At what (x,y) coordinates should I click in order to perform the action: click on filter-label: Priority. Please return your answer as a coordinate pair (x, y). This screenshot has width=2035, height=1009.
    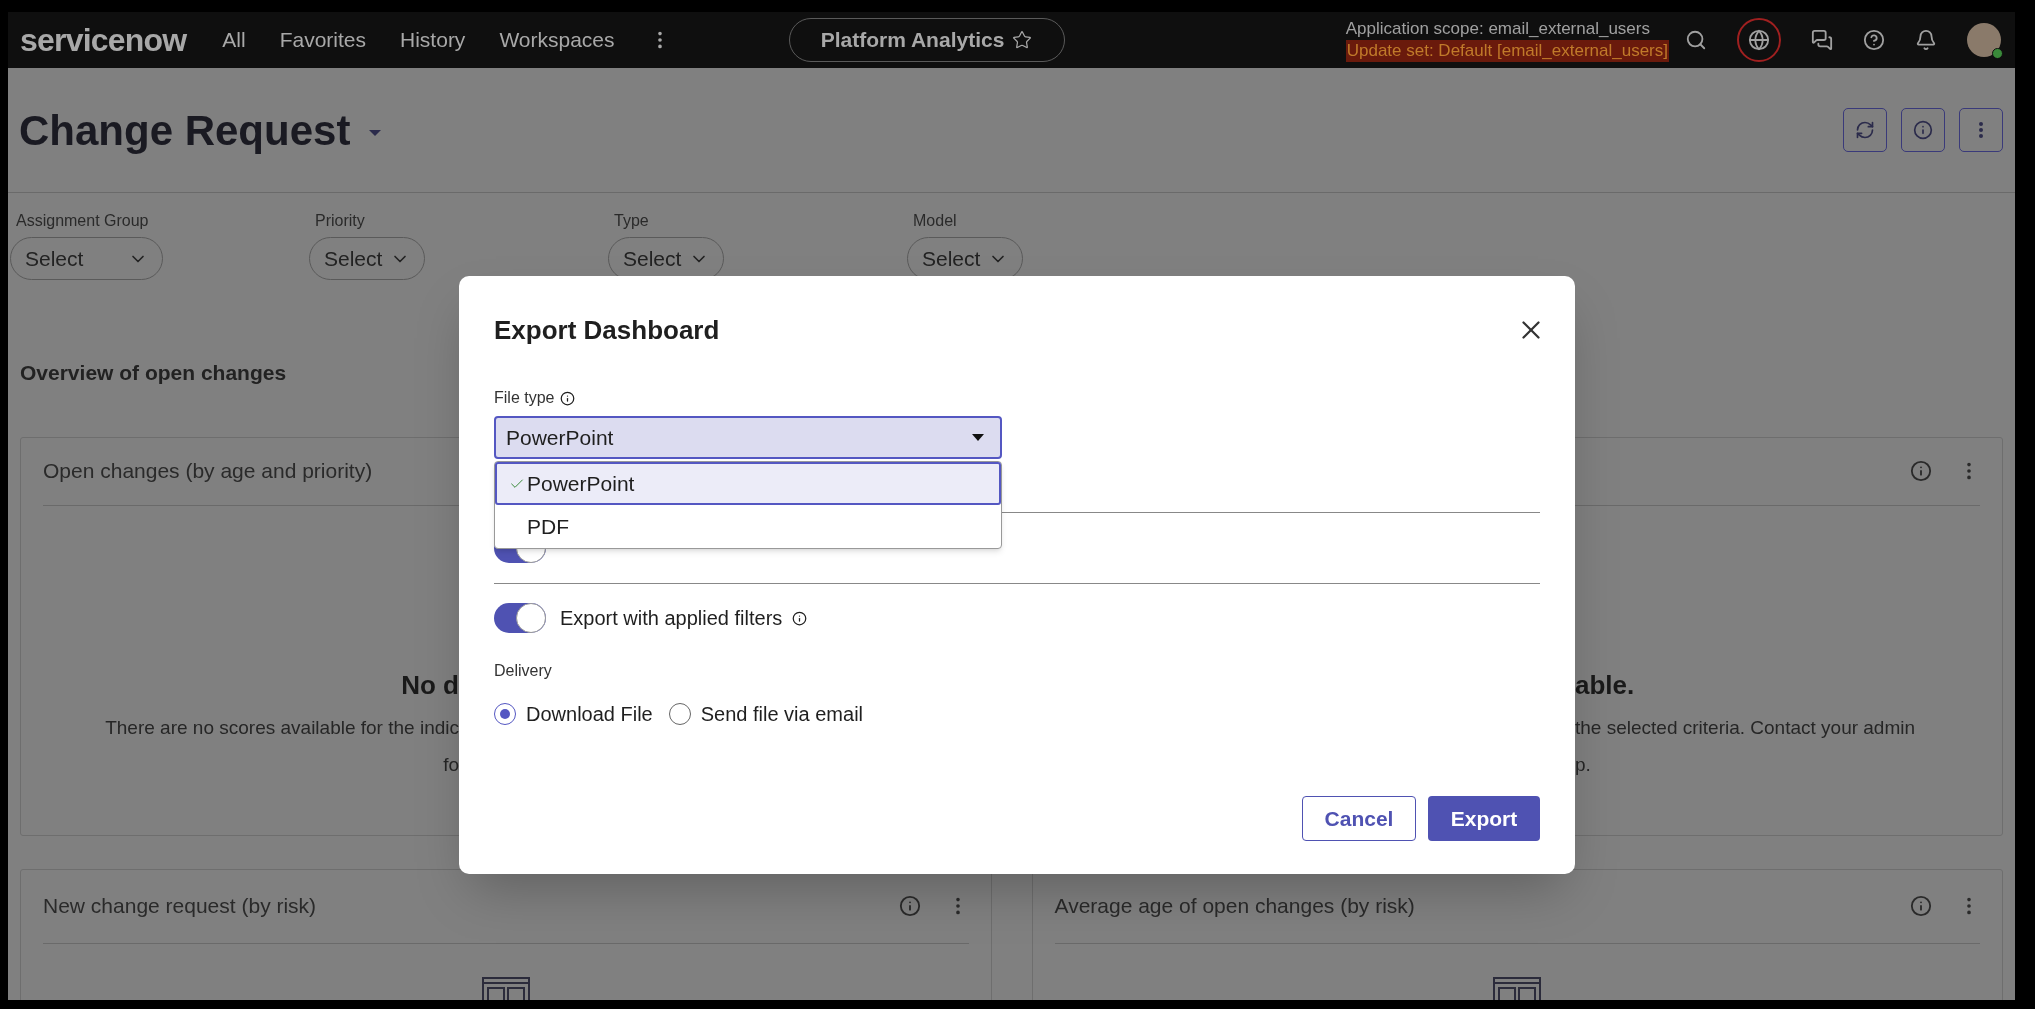
    Looking at the image, I should click on (340, 221).